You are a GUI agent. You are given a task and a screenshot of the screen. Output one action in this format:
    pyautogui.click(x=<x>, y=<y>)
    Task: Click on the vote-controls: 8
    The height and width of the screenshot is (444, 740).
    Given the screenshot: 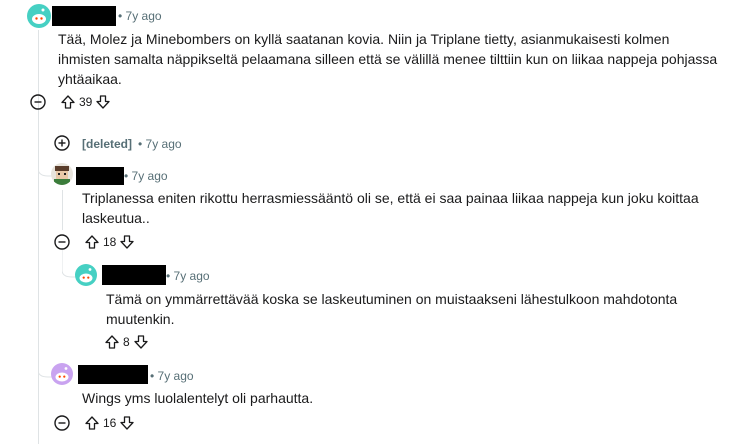 What is the action you would take?
    pyautogui.click(x=126, y=342)
    